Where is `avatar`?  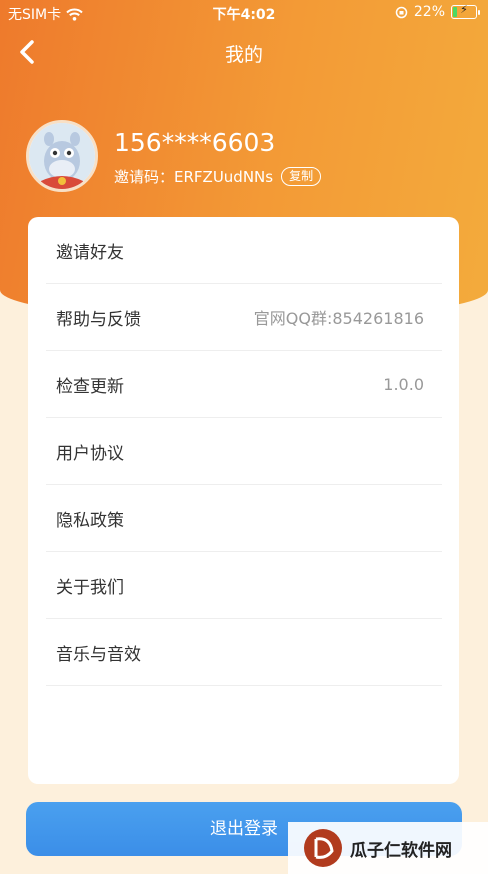
avatar is located at coordinates (62, 156).